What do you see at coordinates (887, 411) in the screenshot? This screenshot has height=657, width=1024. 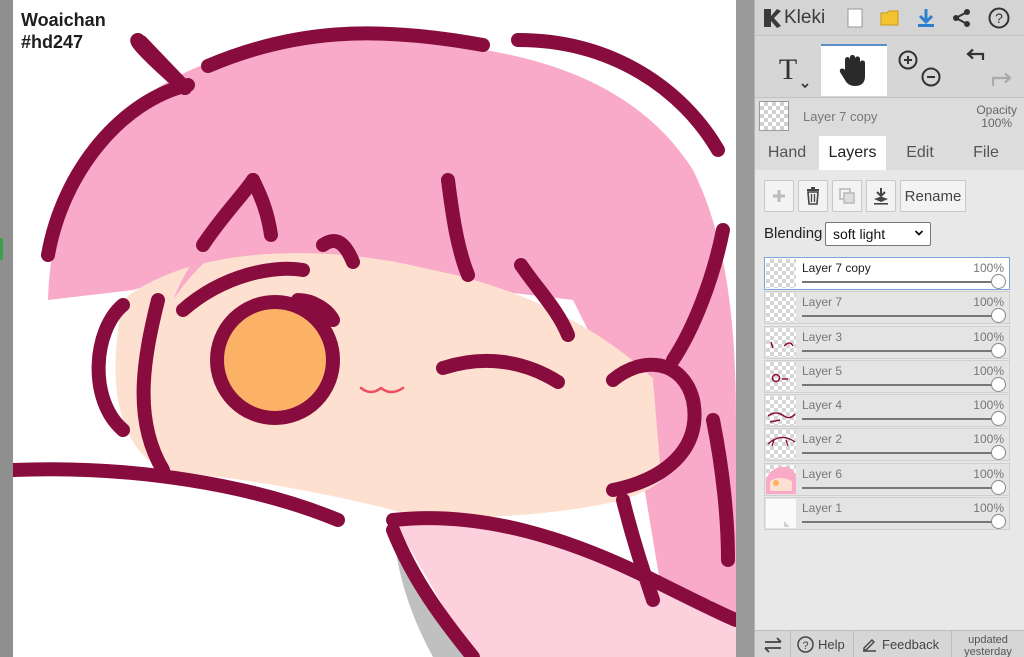 I see `layer-row-layer-4: Layer 4 100%` at bounding box center [887, 411].